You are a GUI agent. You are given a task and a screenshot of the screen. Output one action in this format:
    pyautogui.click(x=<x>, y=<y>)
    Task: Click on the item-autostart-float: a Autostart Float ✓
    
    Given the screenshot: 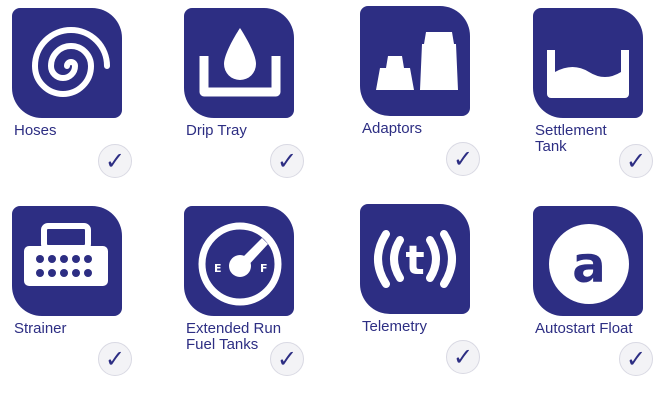 What is the action you would take?
    pyautogui.click(x=596, y=301)
    